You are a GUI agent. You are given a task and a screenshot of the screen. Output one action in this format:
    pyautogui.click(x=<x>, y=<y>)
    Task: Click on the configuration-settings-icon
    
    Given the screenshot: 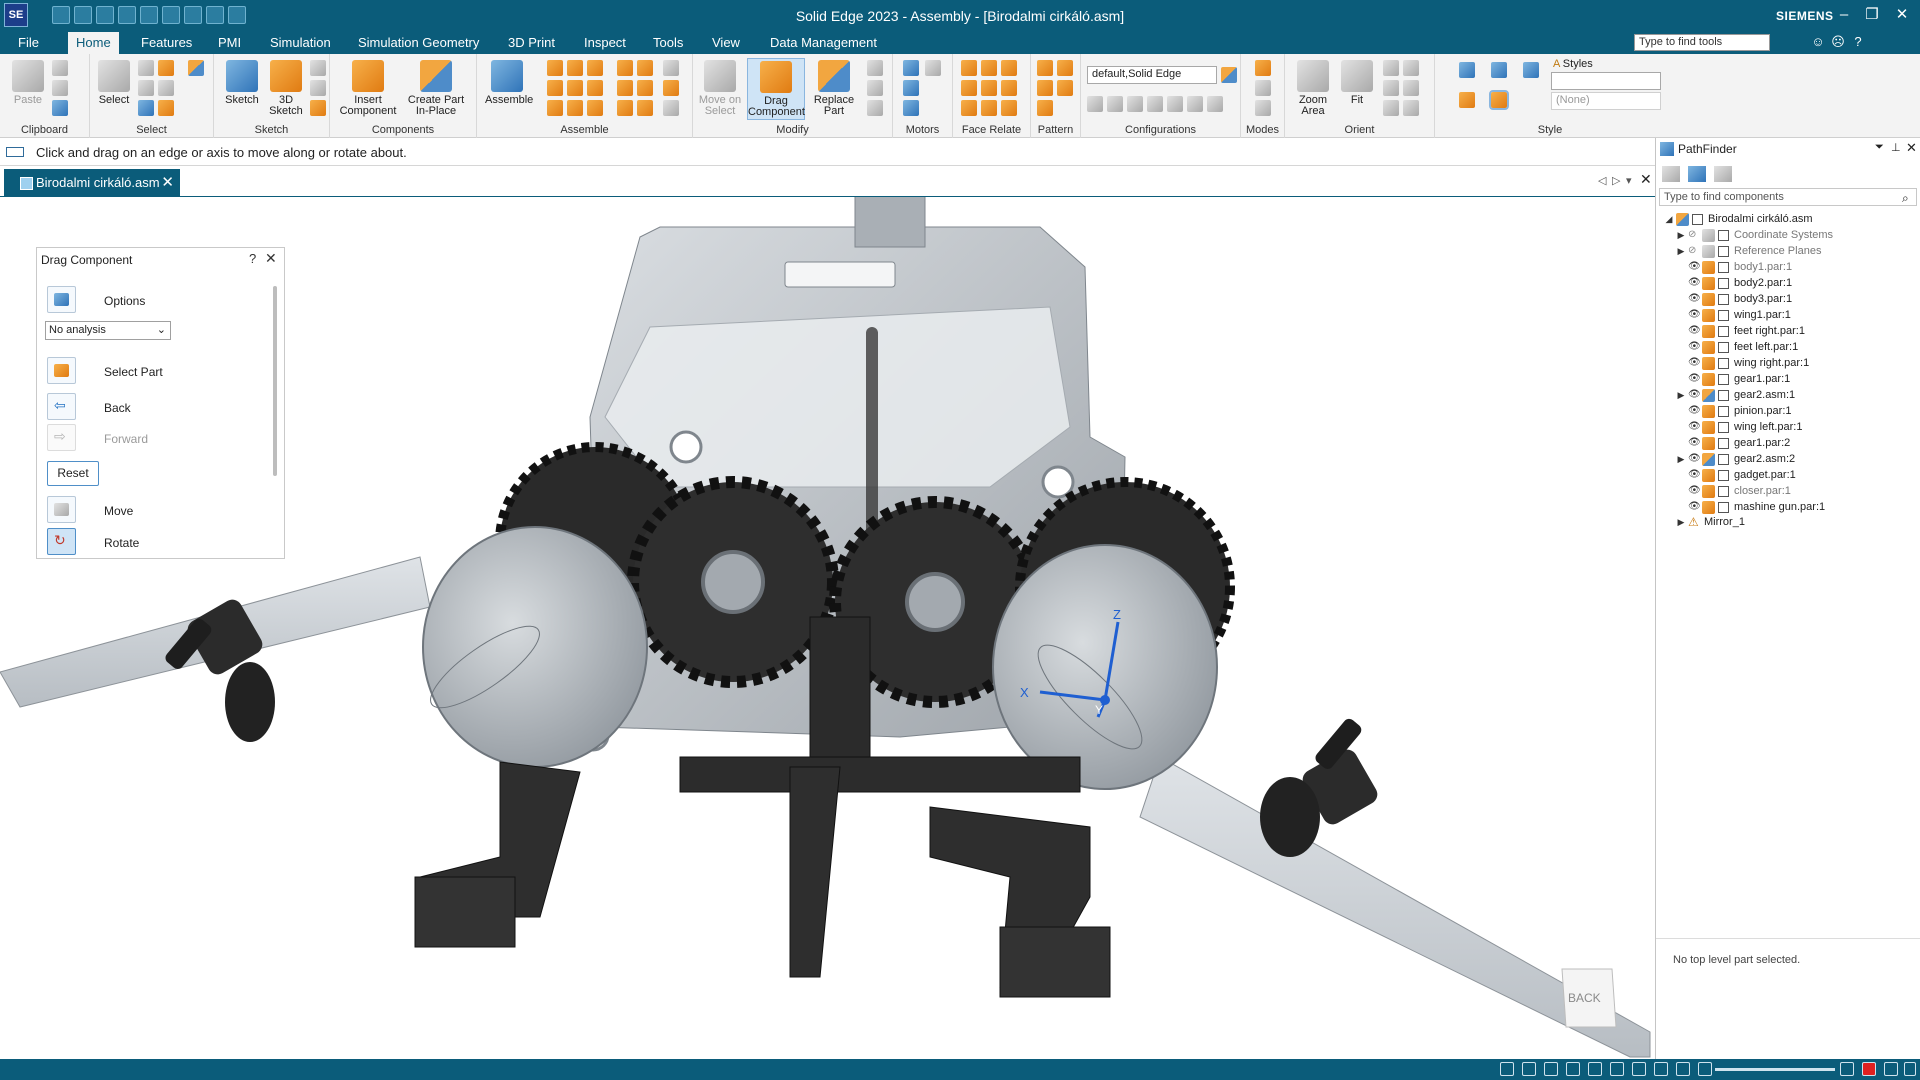 What is the action you would take?
    pyautogui.click(x=1229, y=75)
    